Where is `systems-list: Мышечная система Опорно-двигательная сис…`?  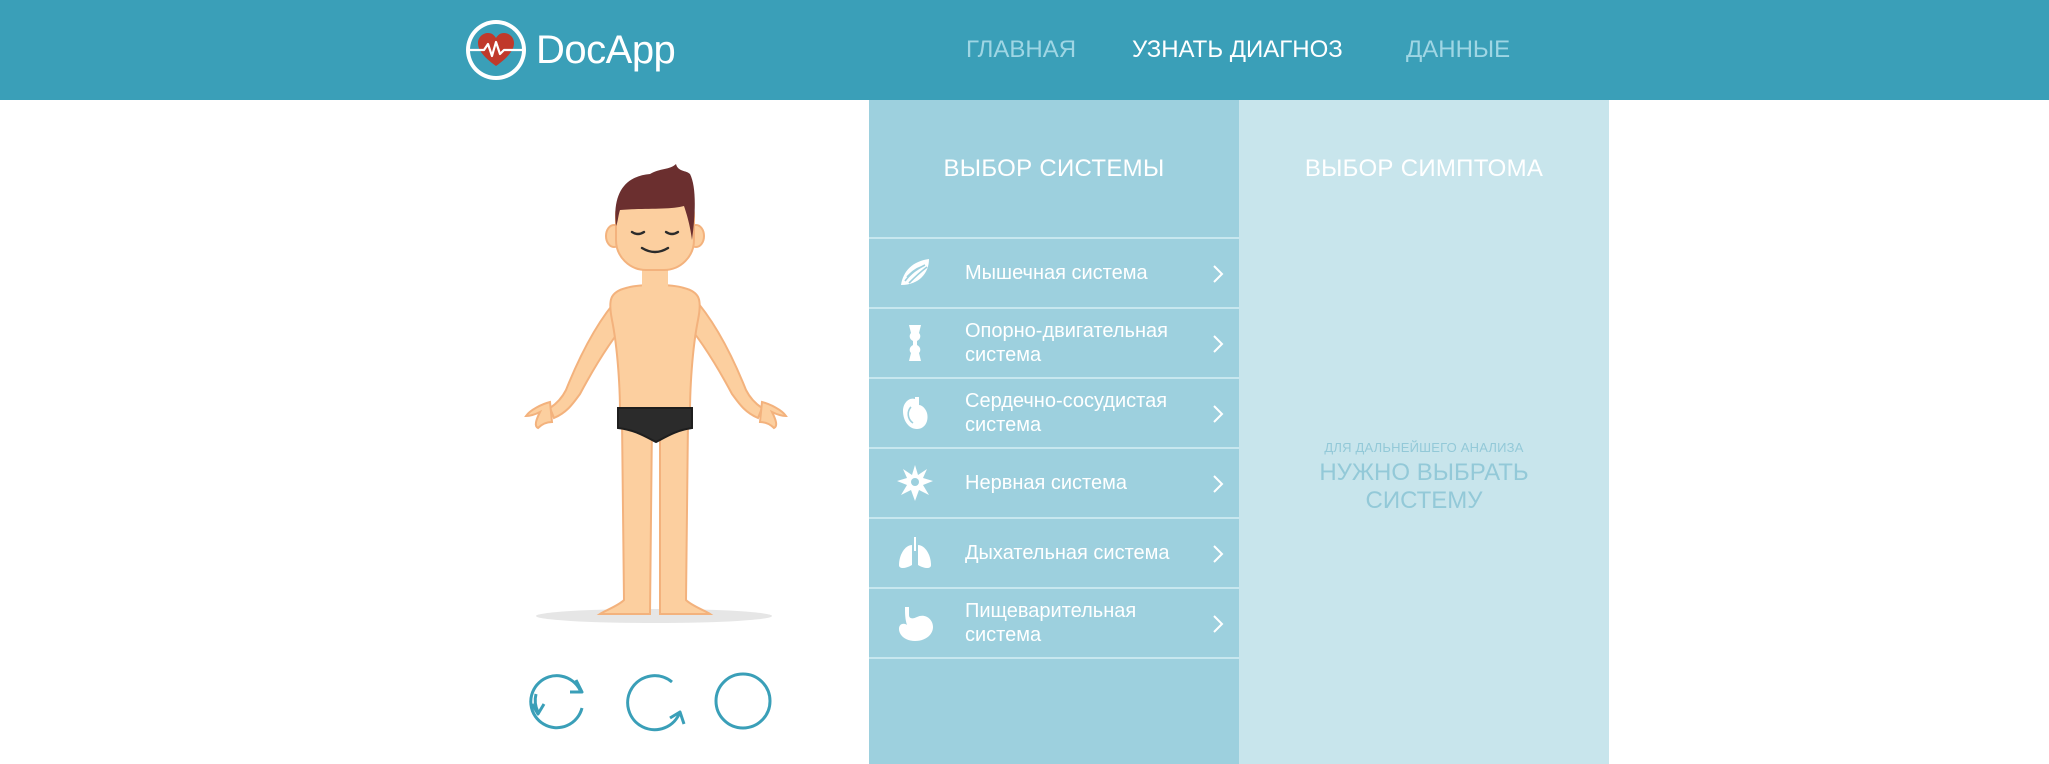 systems-list: Мышечная система Опорно-двигательная сис… is located at coordinates (1054, 448).